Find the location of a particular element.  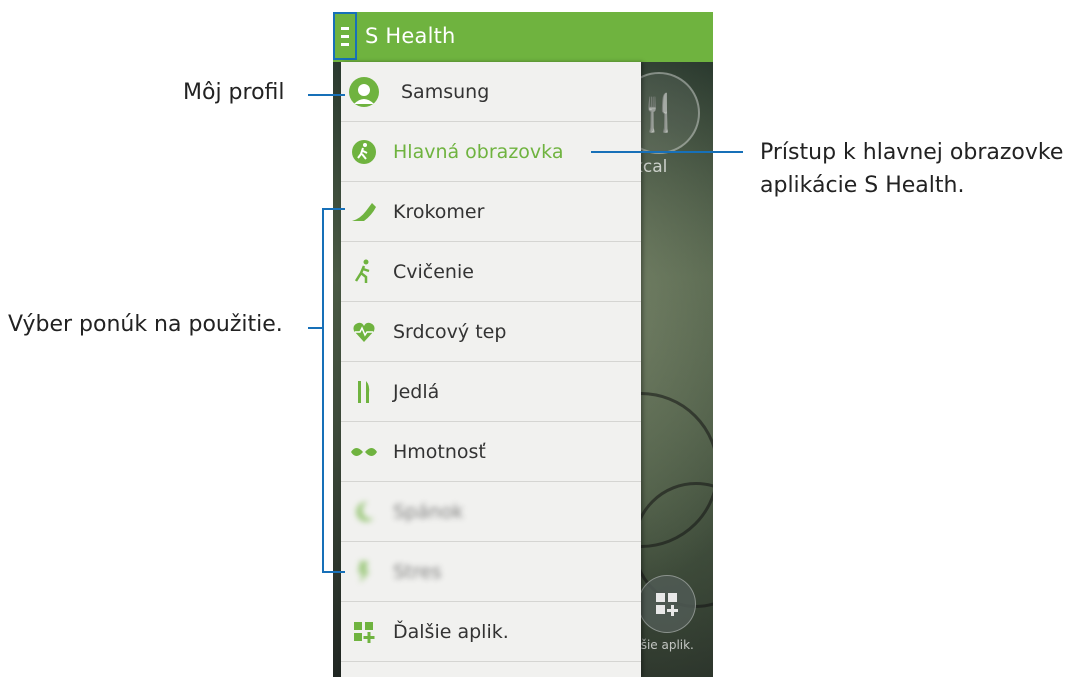

drawer-item-food: Jedlá is located at coordinates (491, 392).